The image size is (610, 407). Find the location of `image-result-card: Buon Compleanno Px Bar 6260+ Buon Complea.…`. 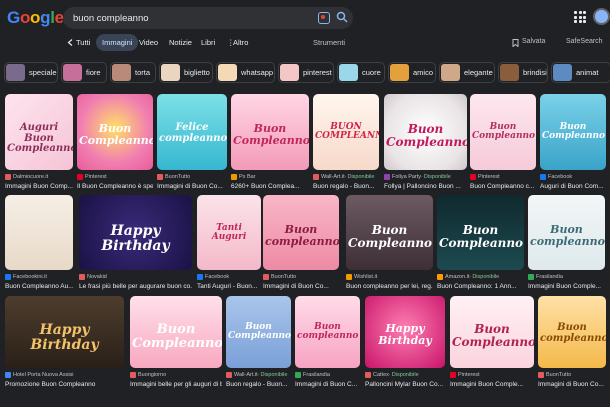

image-result-card: Buon Compleanno Px Bar 6260+ Buon Complea.… is located at coordinates (270, 145).